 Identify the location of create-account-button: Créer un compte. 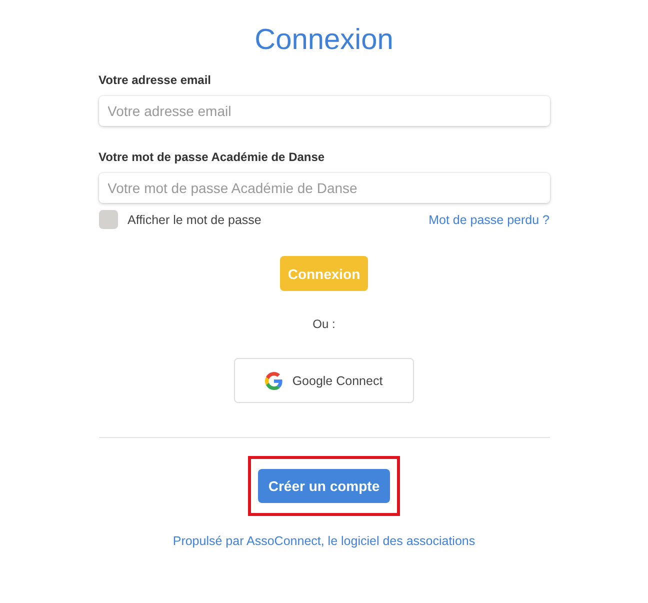
(324, 486).